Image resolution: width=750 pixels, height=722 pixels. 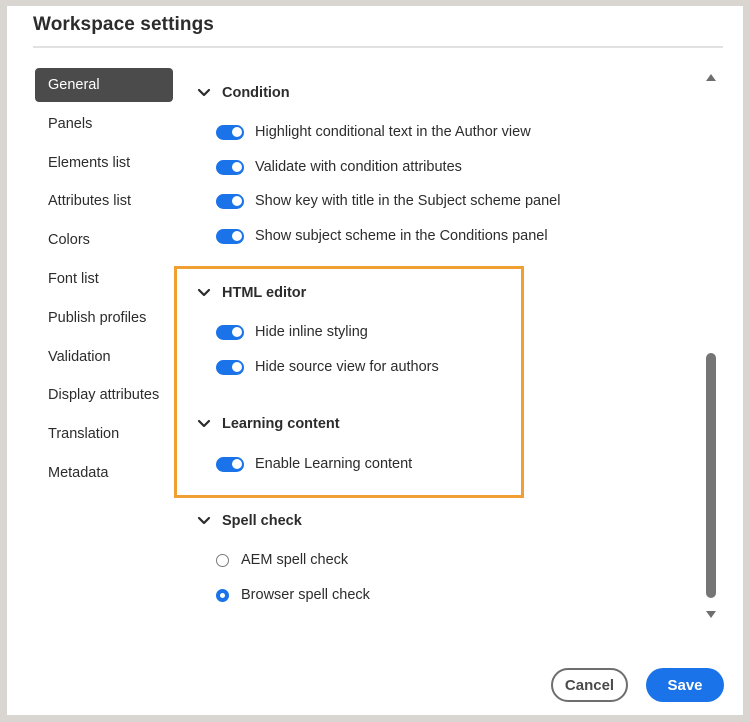 I want to click on sidebar-item-general: General, so click(x=104, y=85).